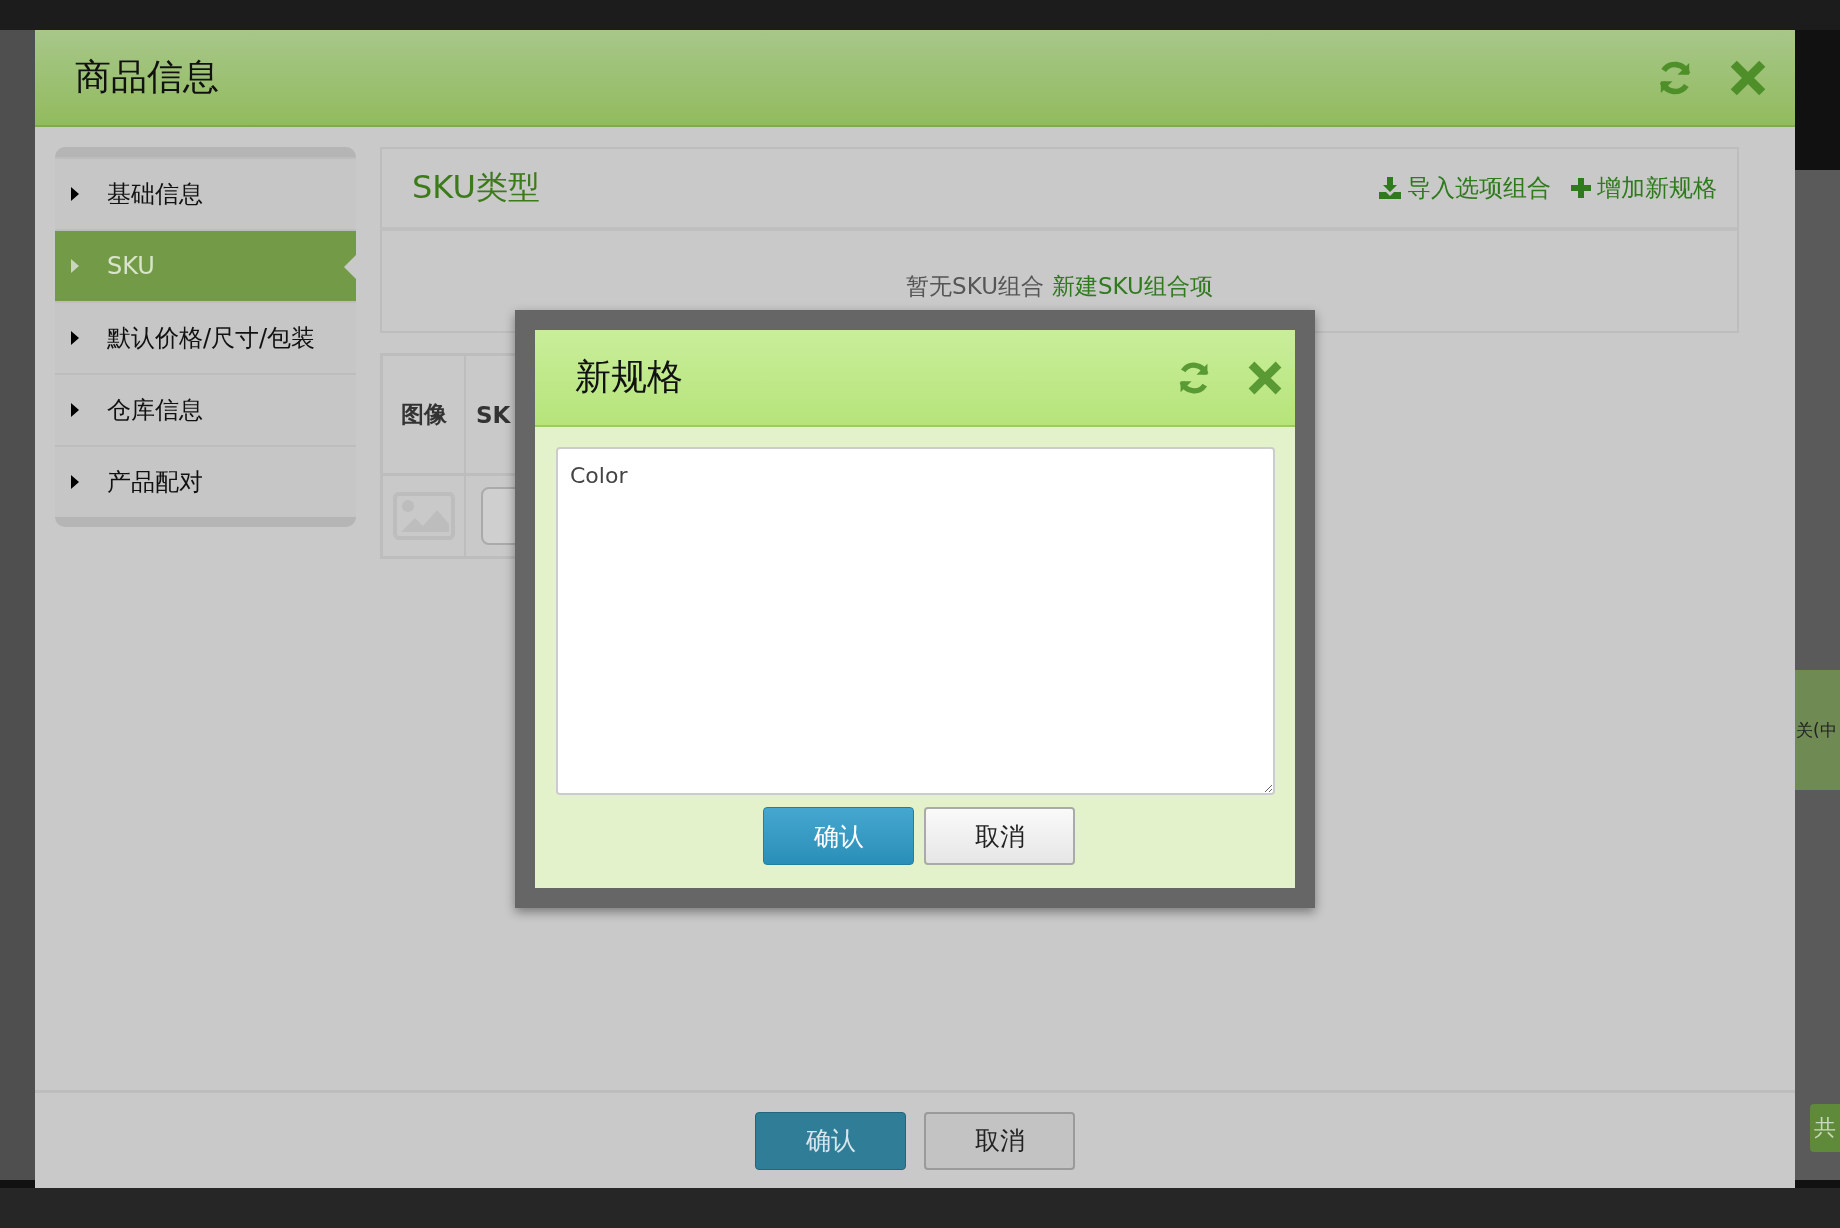  I want to click on text-area: Color, so click(915, 621).